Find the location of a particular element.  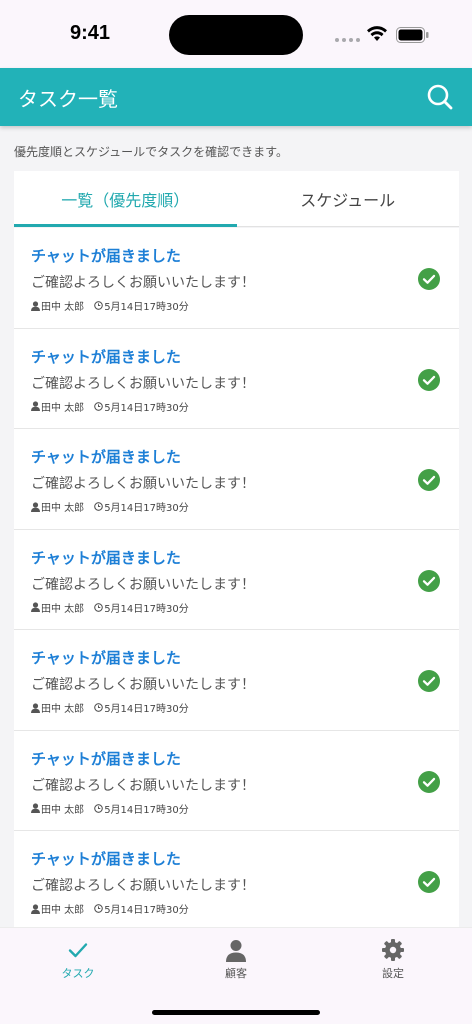

tabbar-label-tasks: タスク is located at coordinates (78, 973).